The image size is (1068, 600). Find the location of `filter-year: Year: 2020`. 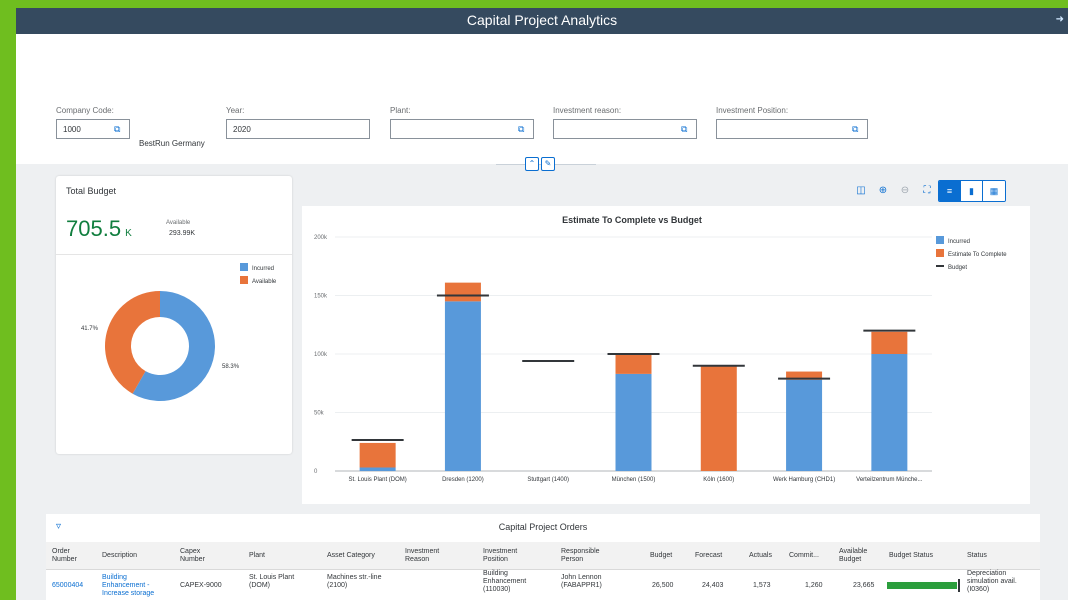

filter-year: Year: 2020 is located at coordinates (298, 122).